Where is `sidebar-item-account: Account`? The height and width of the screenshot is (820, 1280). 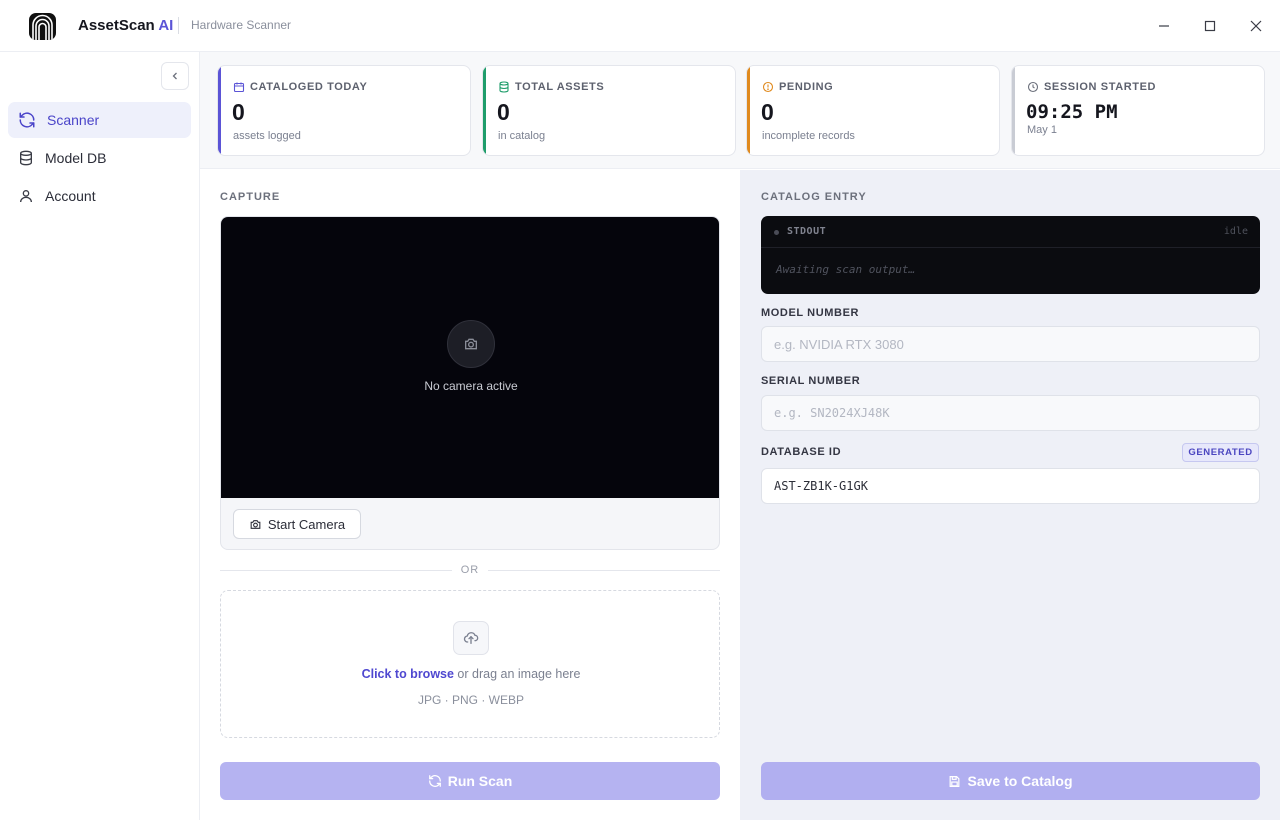 sidebar-item-account: Account is located at coordinates (99, 196).